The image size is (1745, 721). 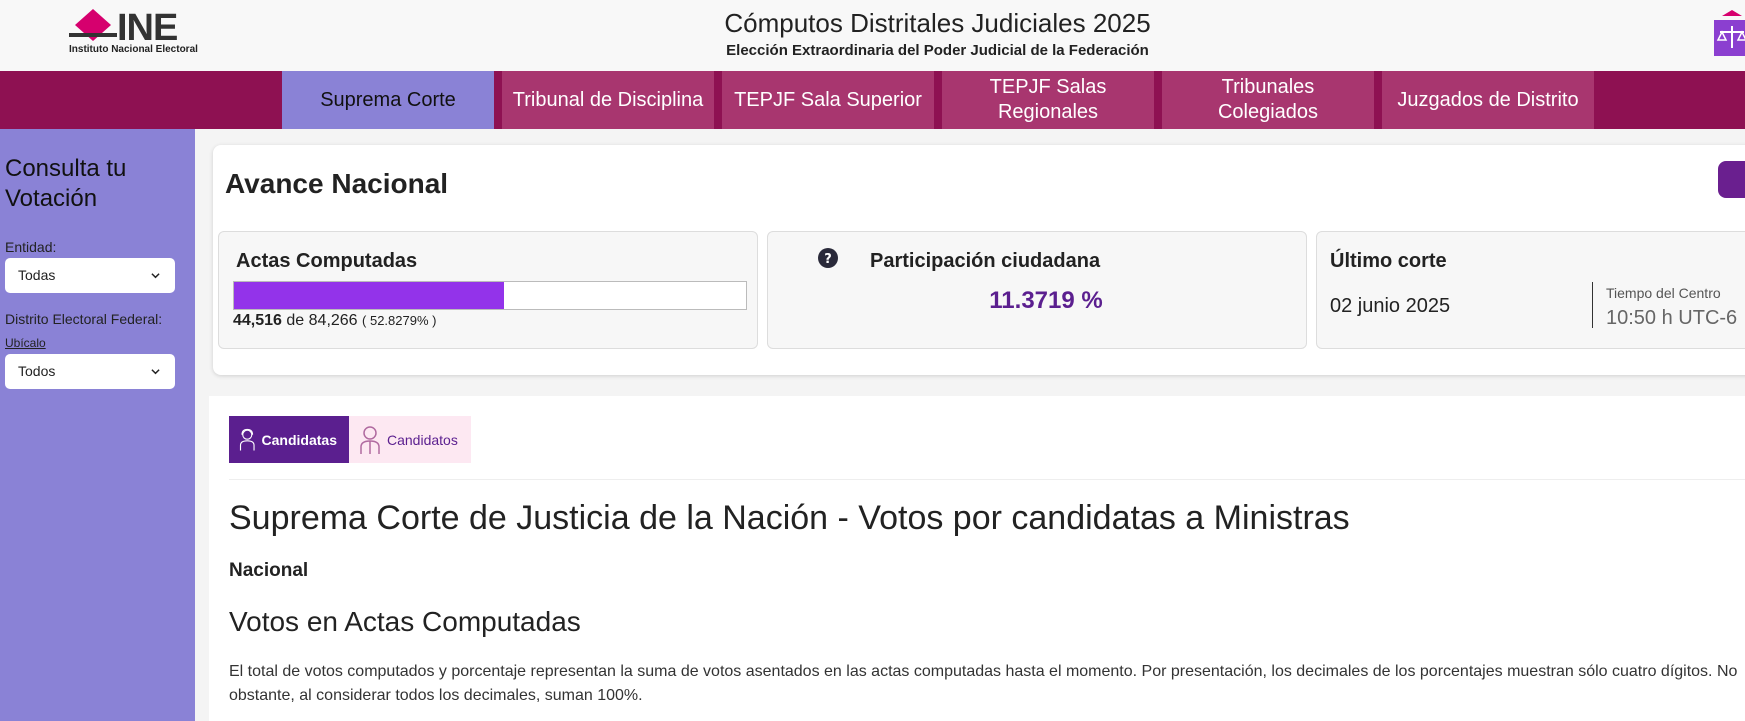 What do you see at coordinates (90, 371) in the screenshot?
I see `distrito-select: Todos` at bounding box center [90, 371].